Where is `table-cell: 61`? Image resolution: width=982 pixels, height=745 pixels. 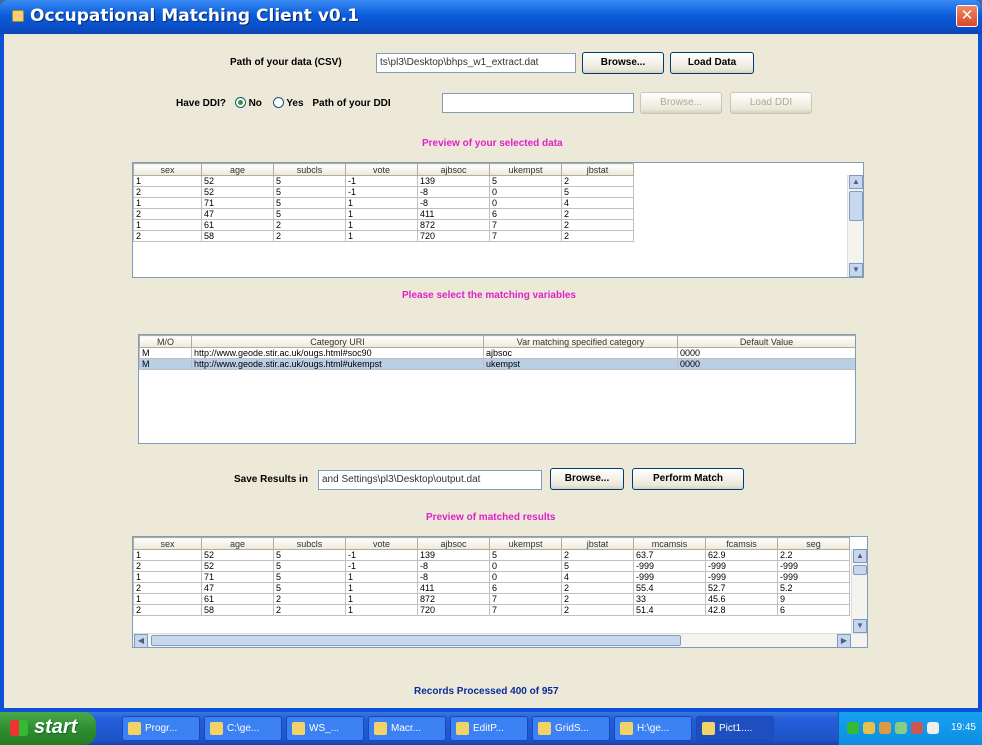
table-cell: 61 is located at coordinates (237, 225).